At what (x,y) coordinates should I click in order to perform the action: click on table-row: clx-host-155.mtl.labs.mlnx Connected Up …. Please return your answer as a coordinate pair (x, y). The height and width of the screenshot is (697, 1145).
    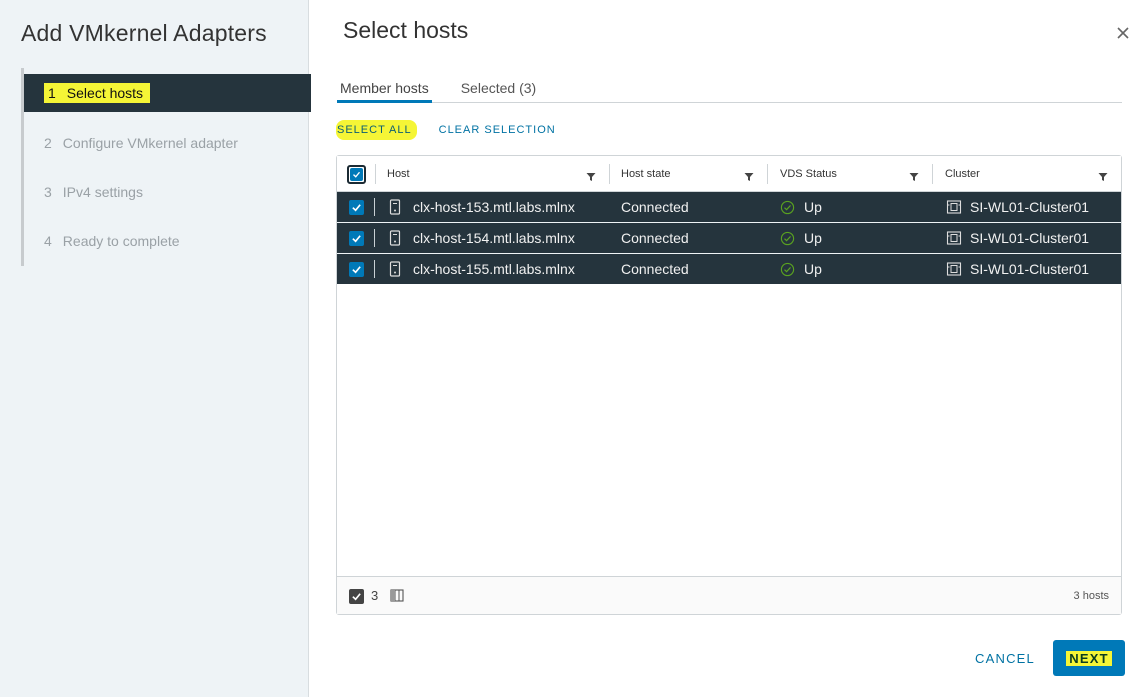
    Looking at the image, I should click on (729, 269).